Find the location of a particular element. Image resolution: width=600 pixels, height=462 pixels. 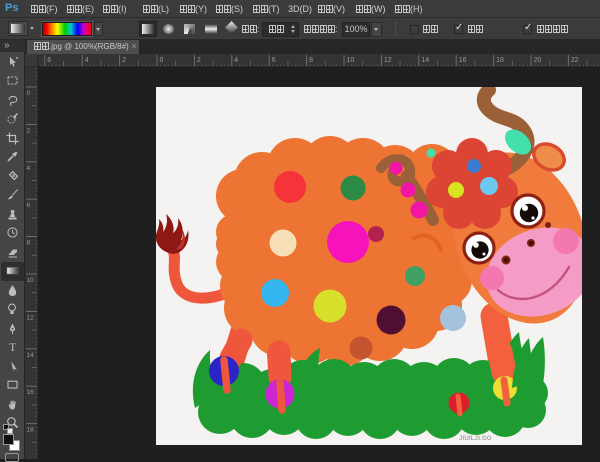

svg-text: 22 is located at coordinates (575, 60).